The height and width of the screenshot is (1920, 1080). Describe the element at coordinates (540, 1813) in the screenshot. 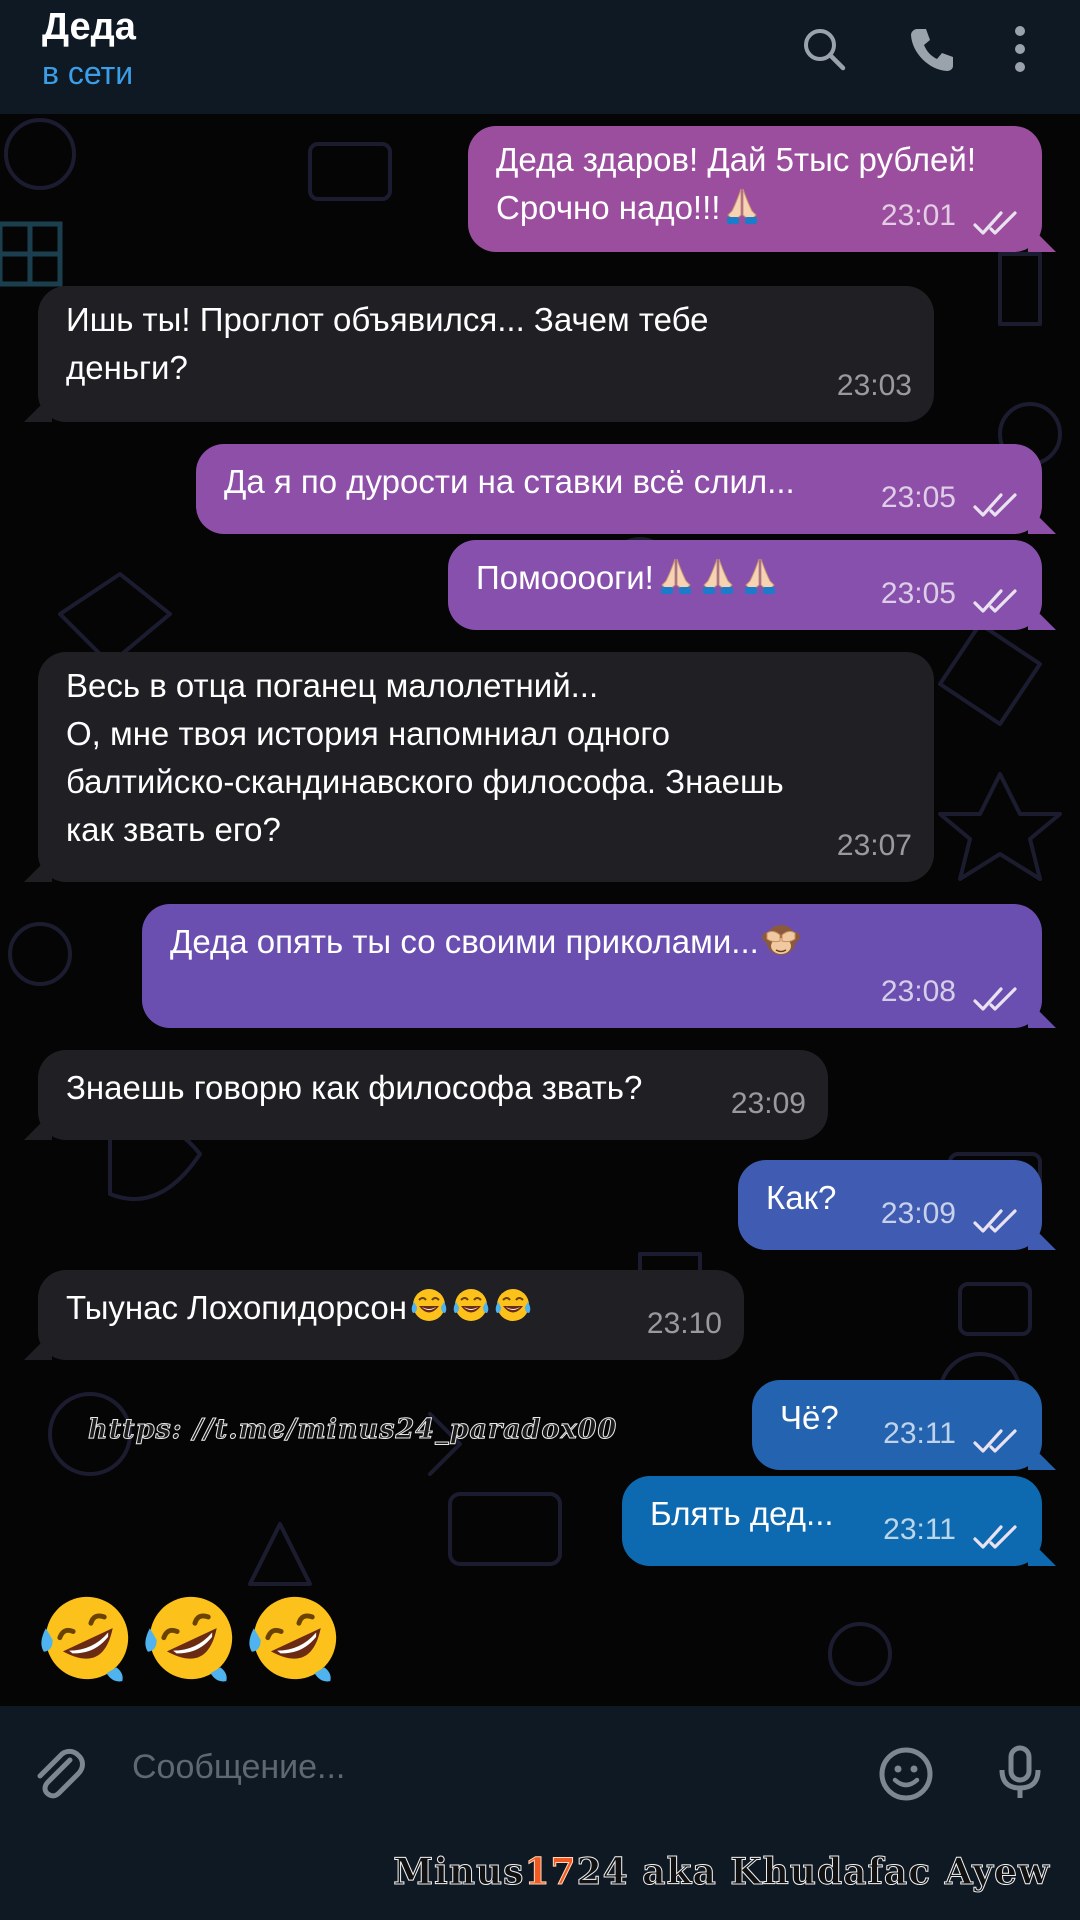

I see `message-composer: Сообщение... Minus1724 aka Khudafac Ayew` at that location.